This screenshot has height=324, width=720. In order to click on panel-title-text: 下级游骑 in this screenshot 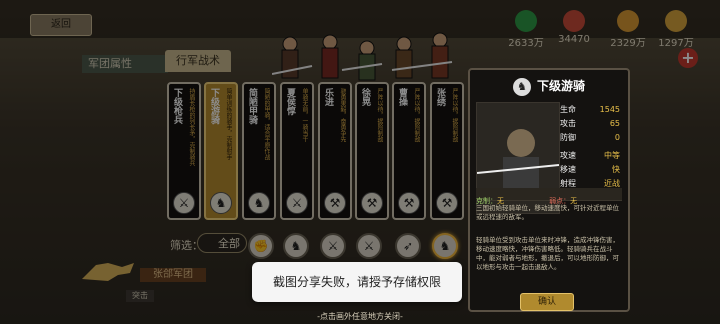, I will do `click(560, 86)`.